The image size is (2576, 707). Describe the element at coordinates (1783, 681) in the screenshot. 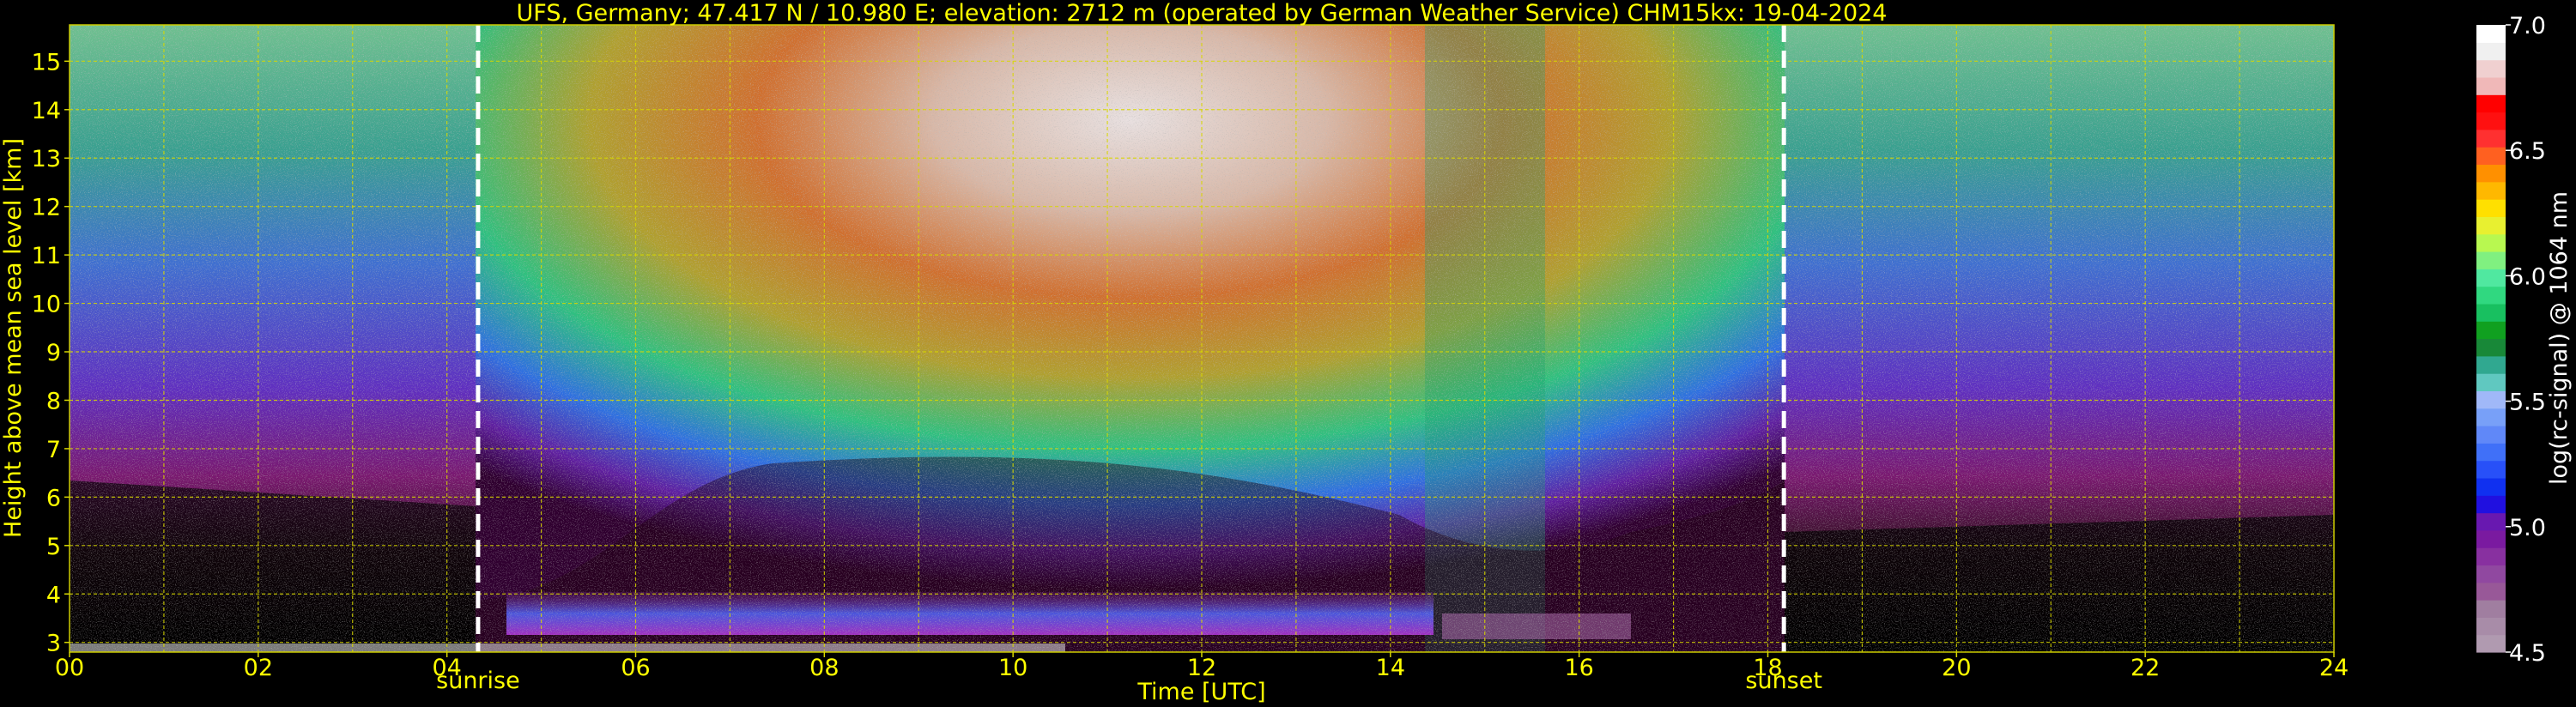

I see `sunset-label: sunset` at that location.